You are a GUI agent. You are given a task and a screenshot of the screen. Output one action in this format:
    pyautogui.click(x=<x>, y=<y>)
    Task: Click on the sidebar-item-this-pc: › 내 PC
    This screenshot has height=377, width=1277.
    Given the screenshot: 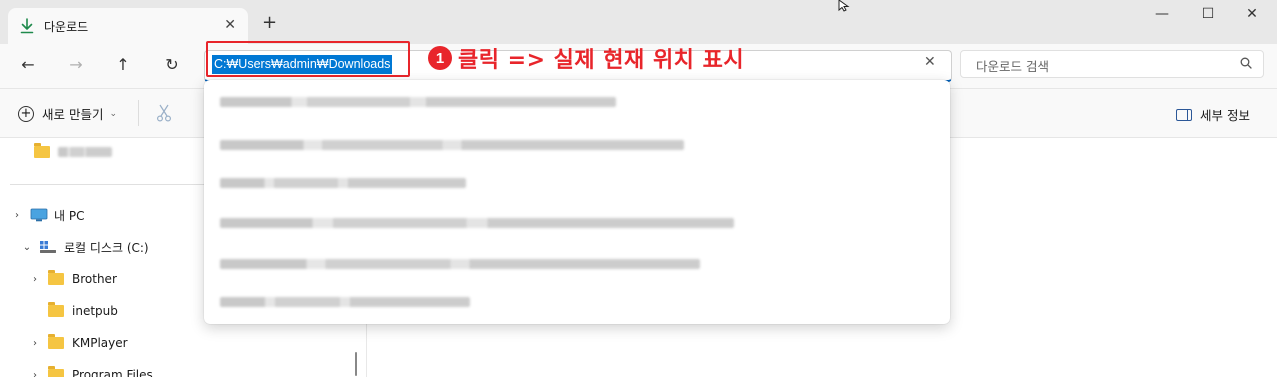 What is the action you would take?
    pyautogui.click(x=47, y=215)
    